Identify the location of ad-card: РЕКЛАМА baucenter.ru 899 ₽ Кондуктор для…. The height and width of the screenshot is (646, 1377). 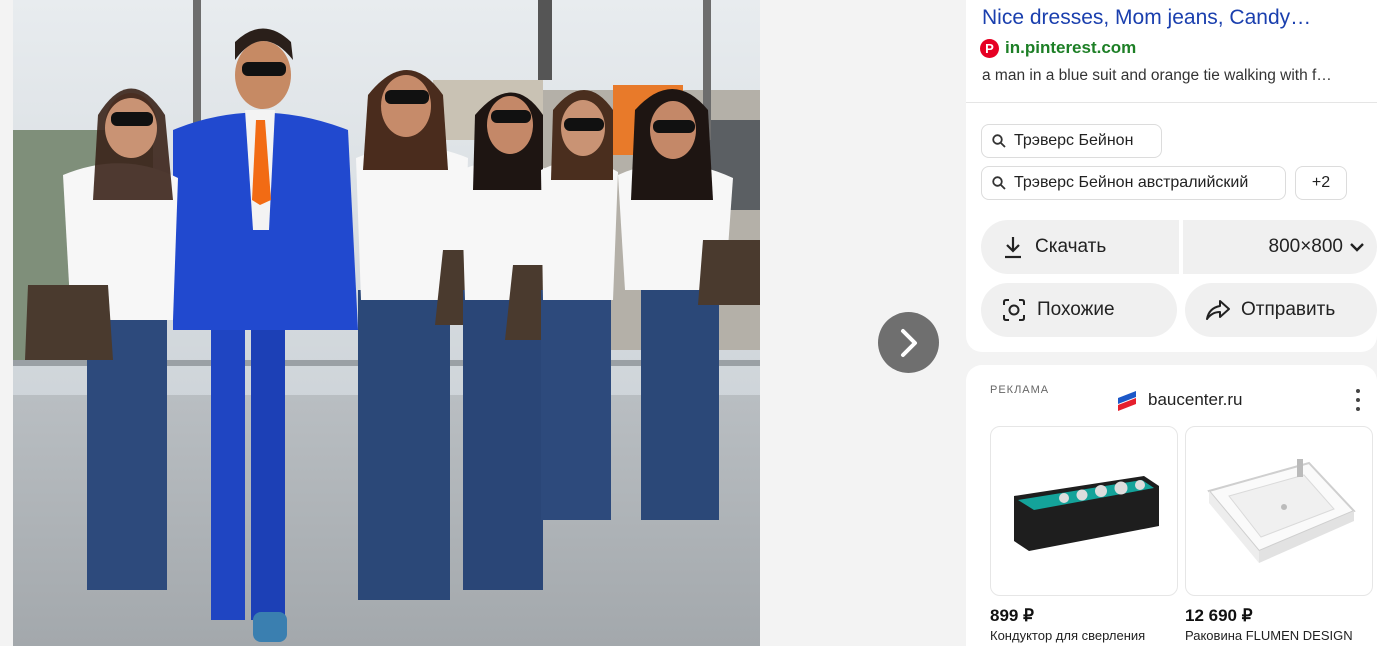
(1171, 505).